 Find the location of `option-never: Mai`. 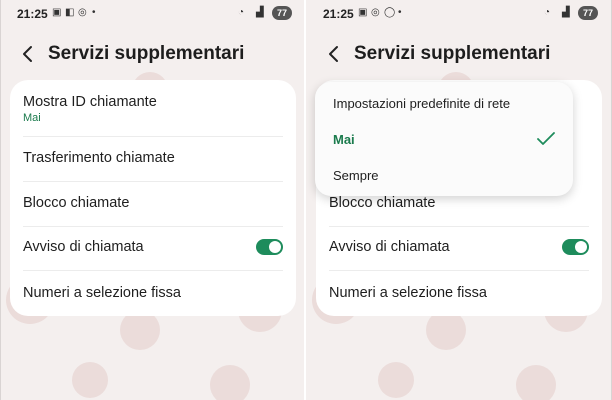

option-never: Mai is located at coordinates (344, 139).